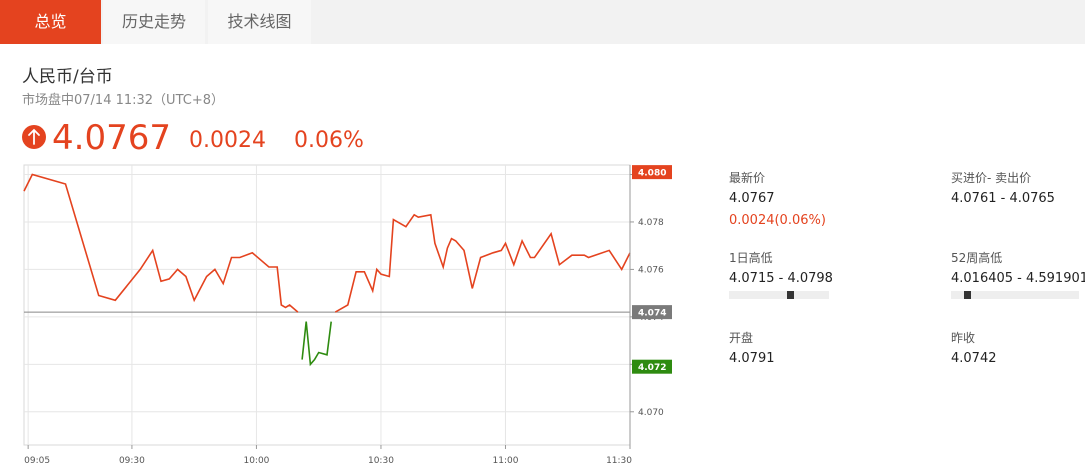  I want to click on x-tick-label: 10:30, so click(381, 461).